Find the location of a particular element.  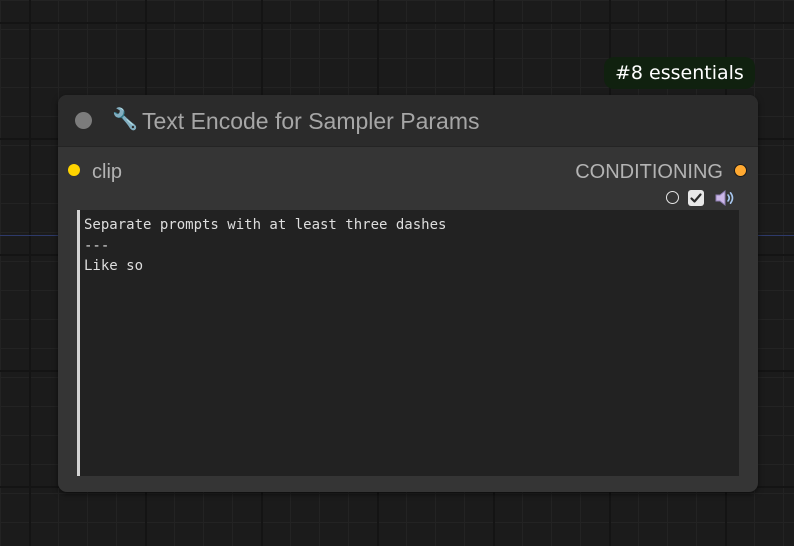

collapse-dot-icon is located at coordinates (83, 120).